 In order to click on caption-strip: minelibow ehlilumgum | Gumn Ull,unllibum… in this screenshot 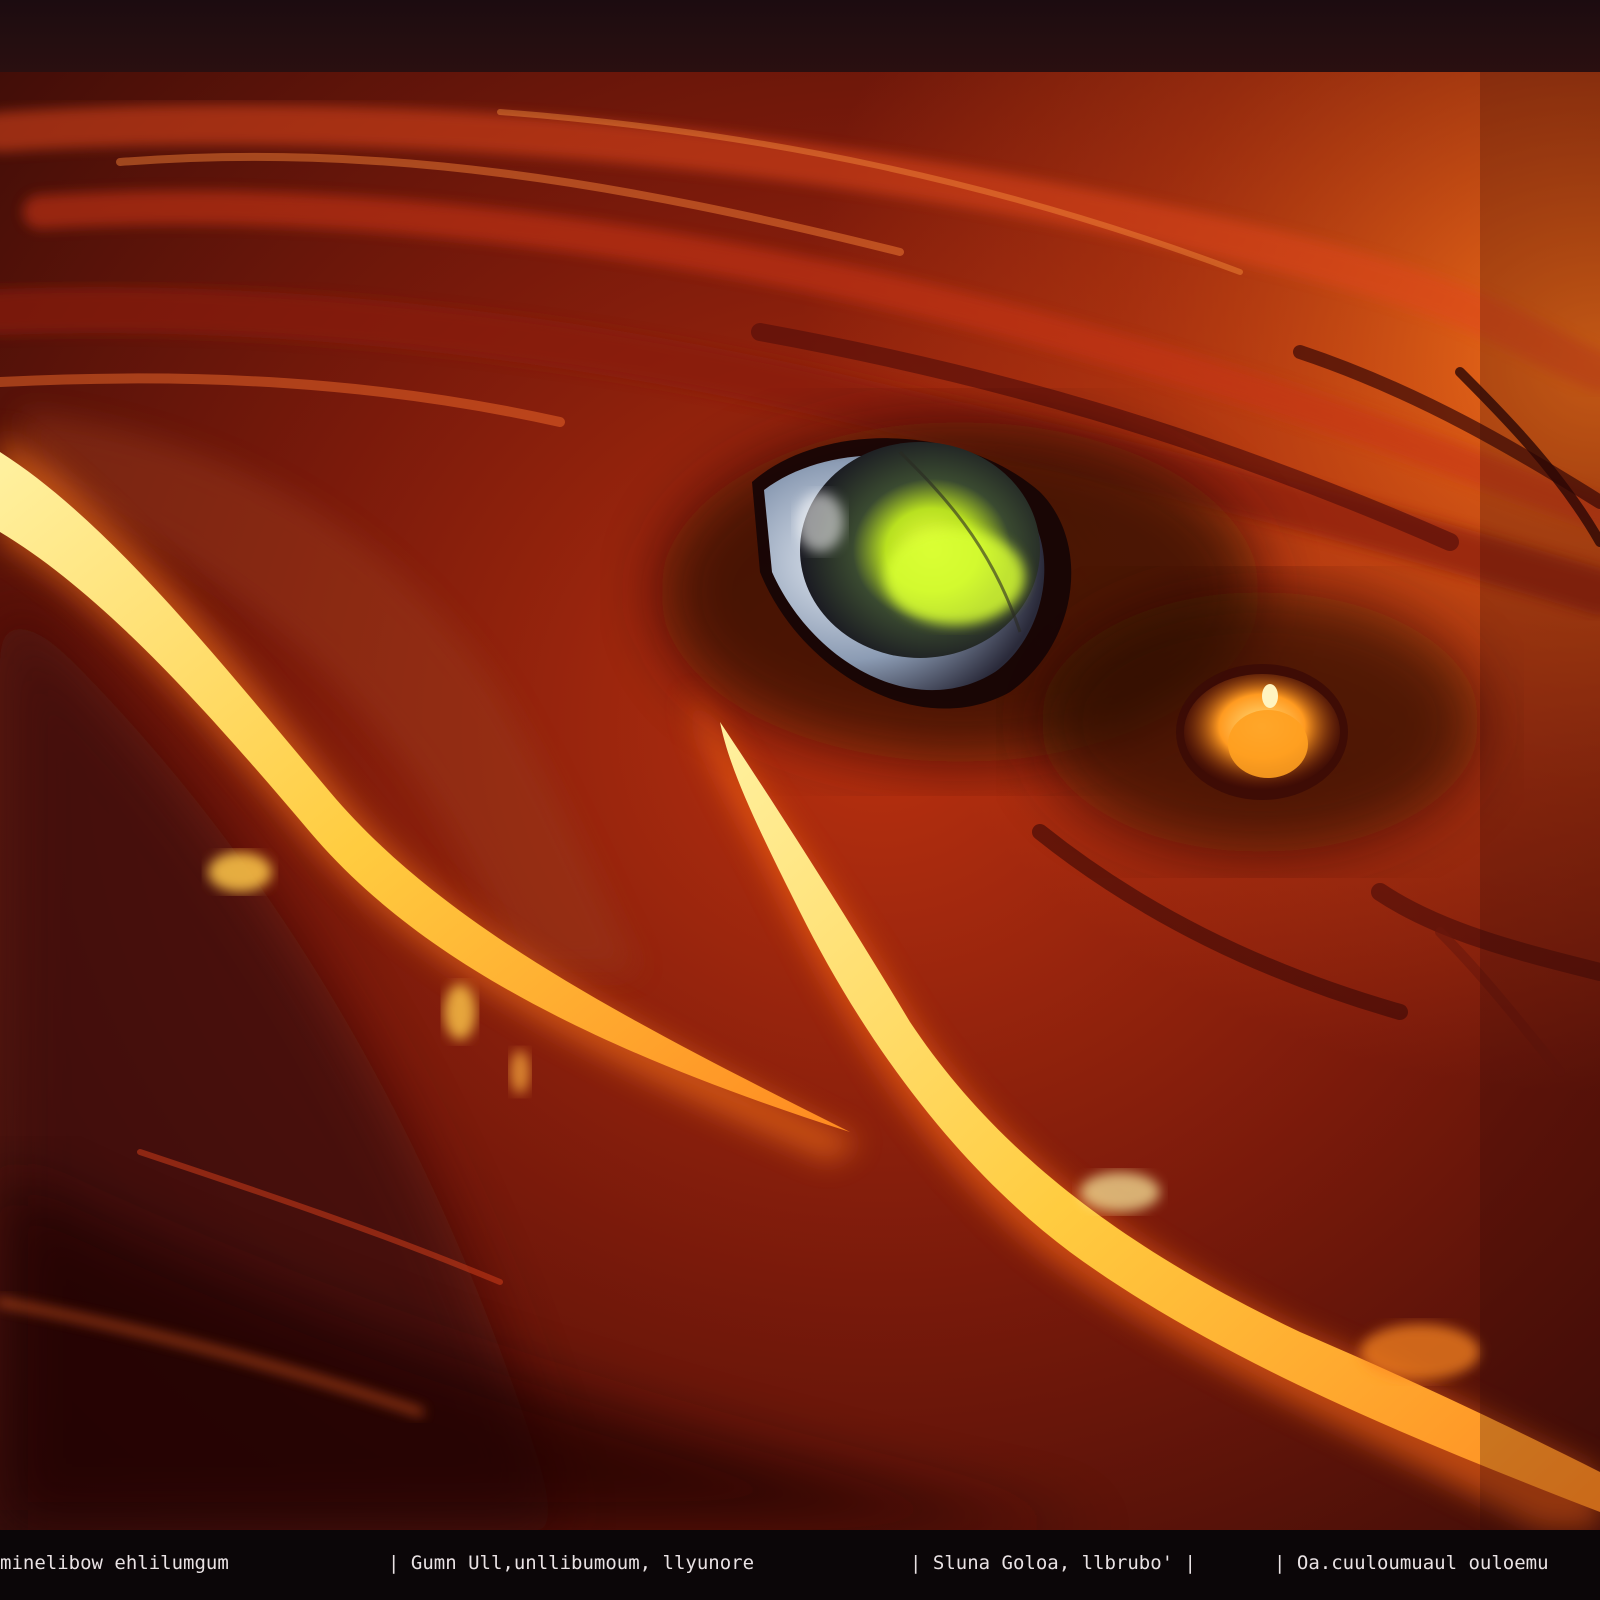, I will do `click(800, 1565)`.